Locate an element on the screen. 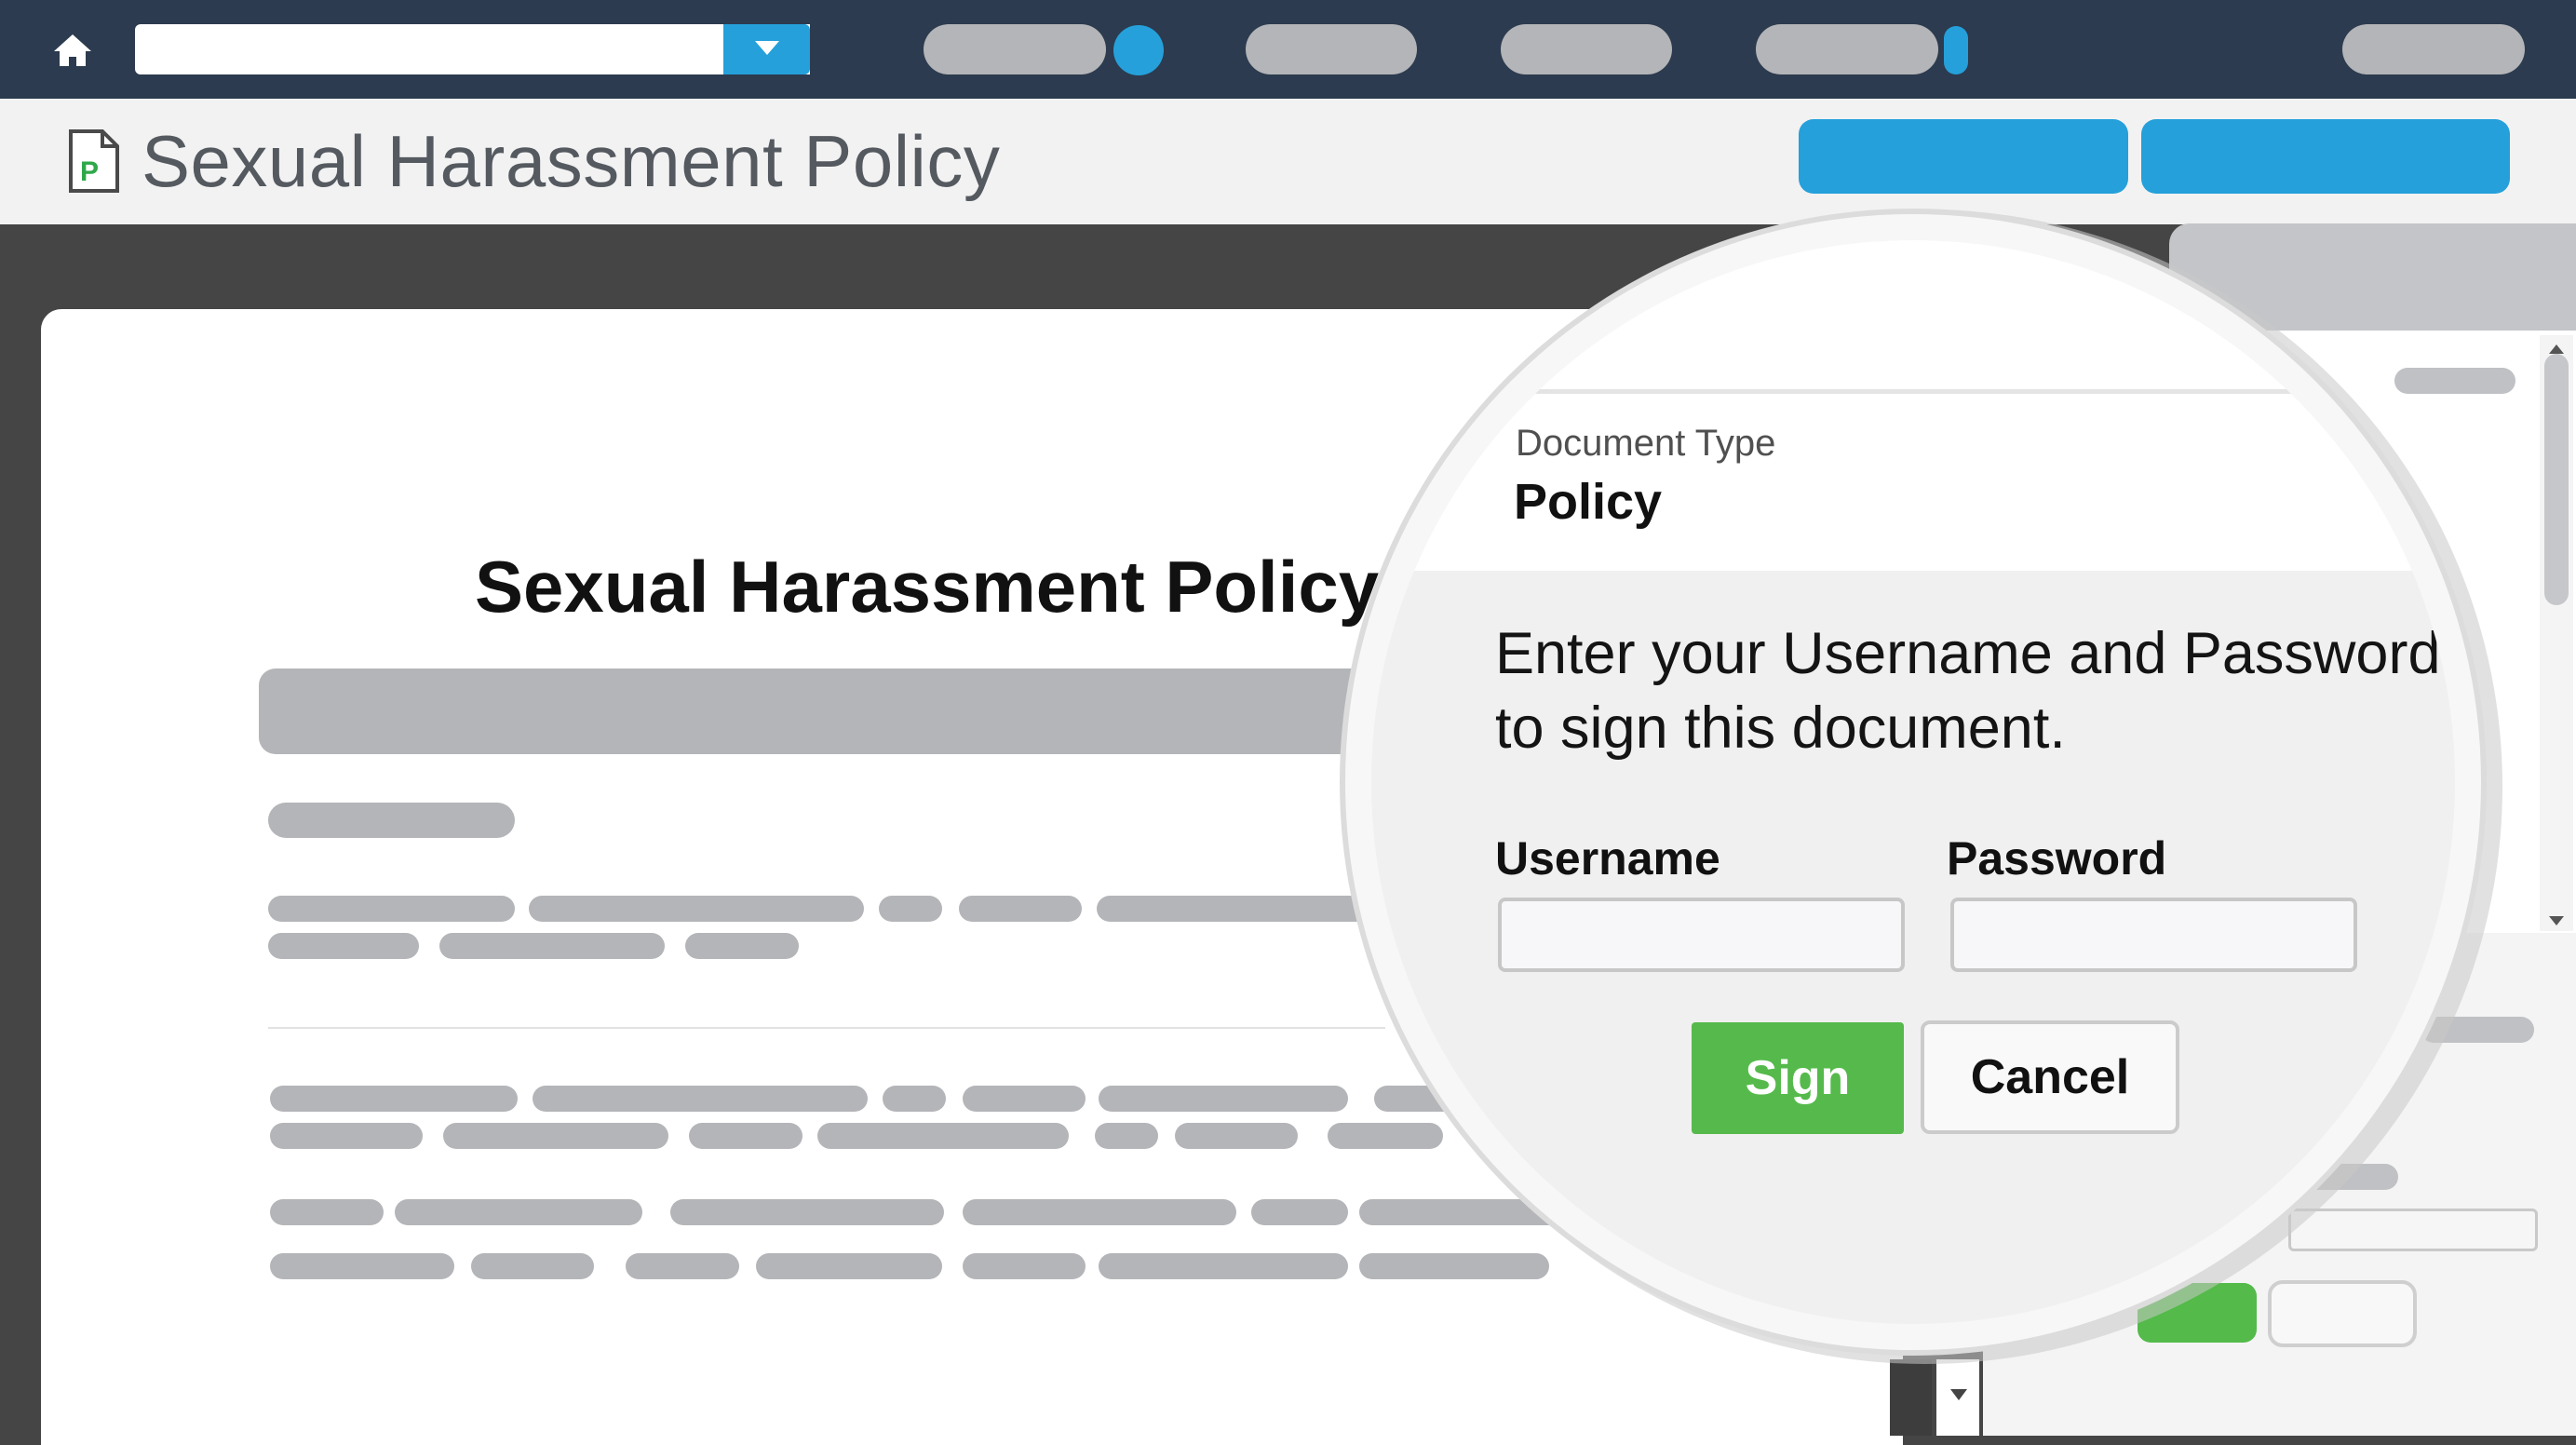 Image resolution: width=2576 pixels, height=1445 pixels. page-scroll-gutter is located at coordinates (1911, 1397).